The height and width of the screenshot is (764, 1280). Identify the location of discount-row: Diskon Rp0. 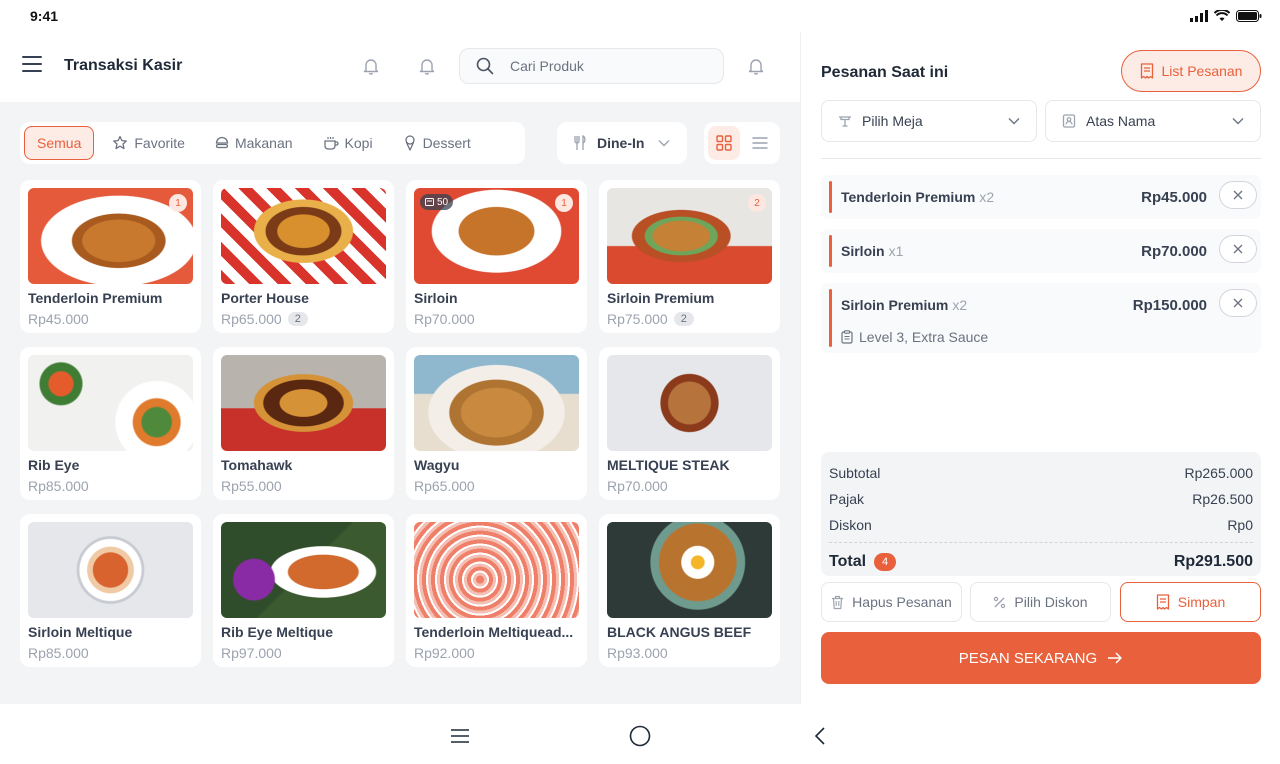
(1041, 525).